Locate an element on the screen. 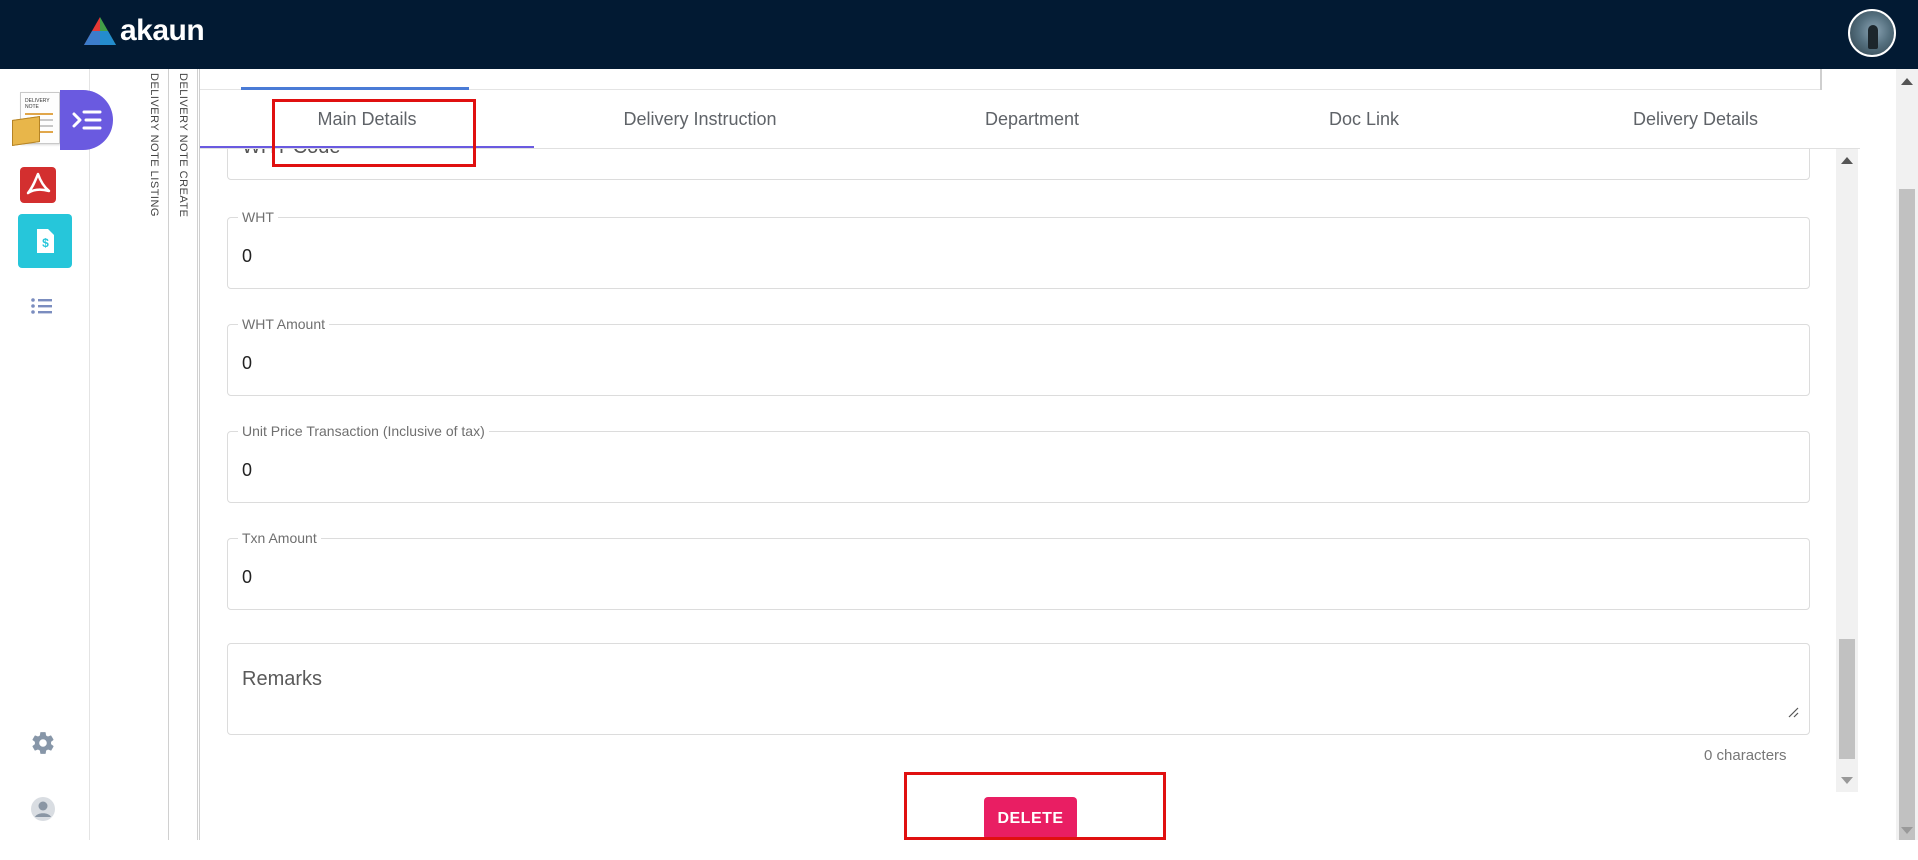 This screenshot has width=1918, height=860. character-counter: 0 characters is located at coordinates (1745, 755).